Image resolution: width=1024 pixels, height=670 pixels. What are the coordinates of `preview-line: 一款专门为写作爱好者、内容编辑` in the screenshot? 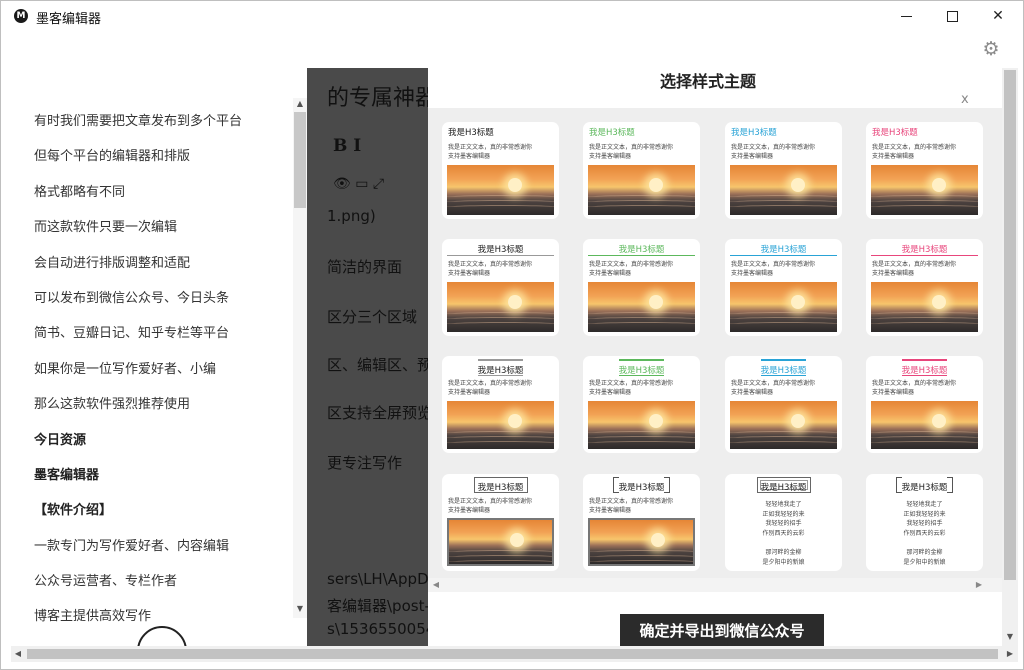 It's located at (132, 546).